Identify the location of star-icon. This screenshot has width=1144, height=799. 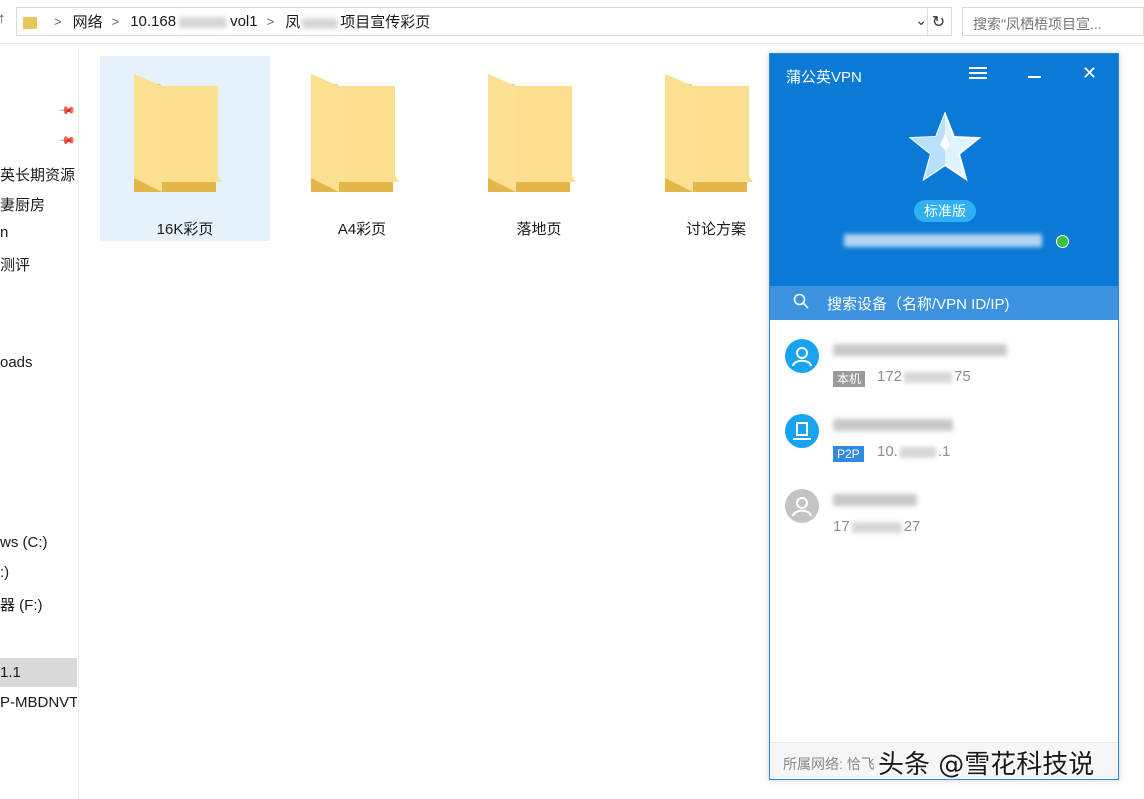
(945, 147).